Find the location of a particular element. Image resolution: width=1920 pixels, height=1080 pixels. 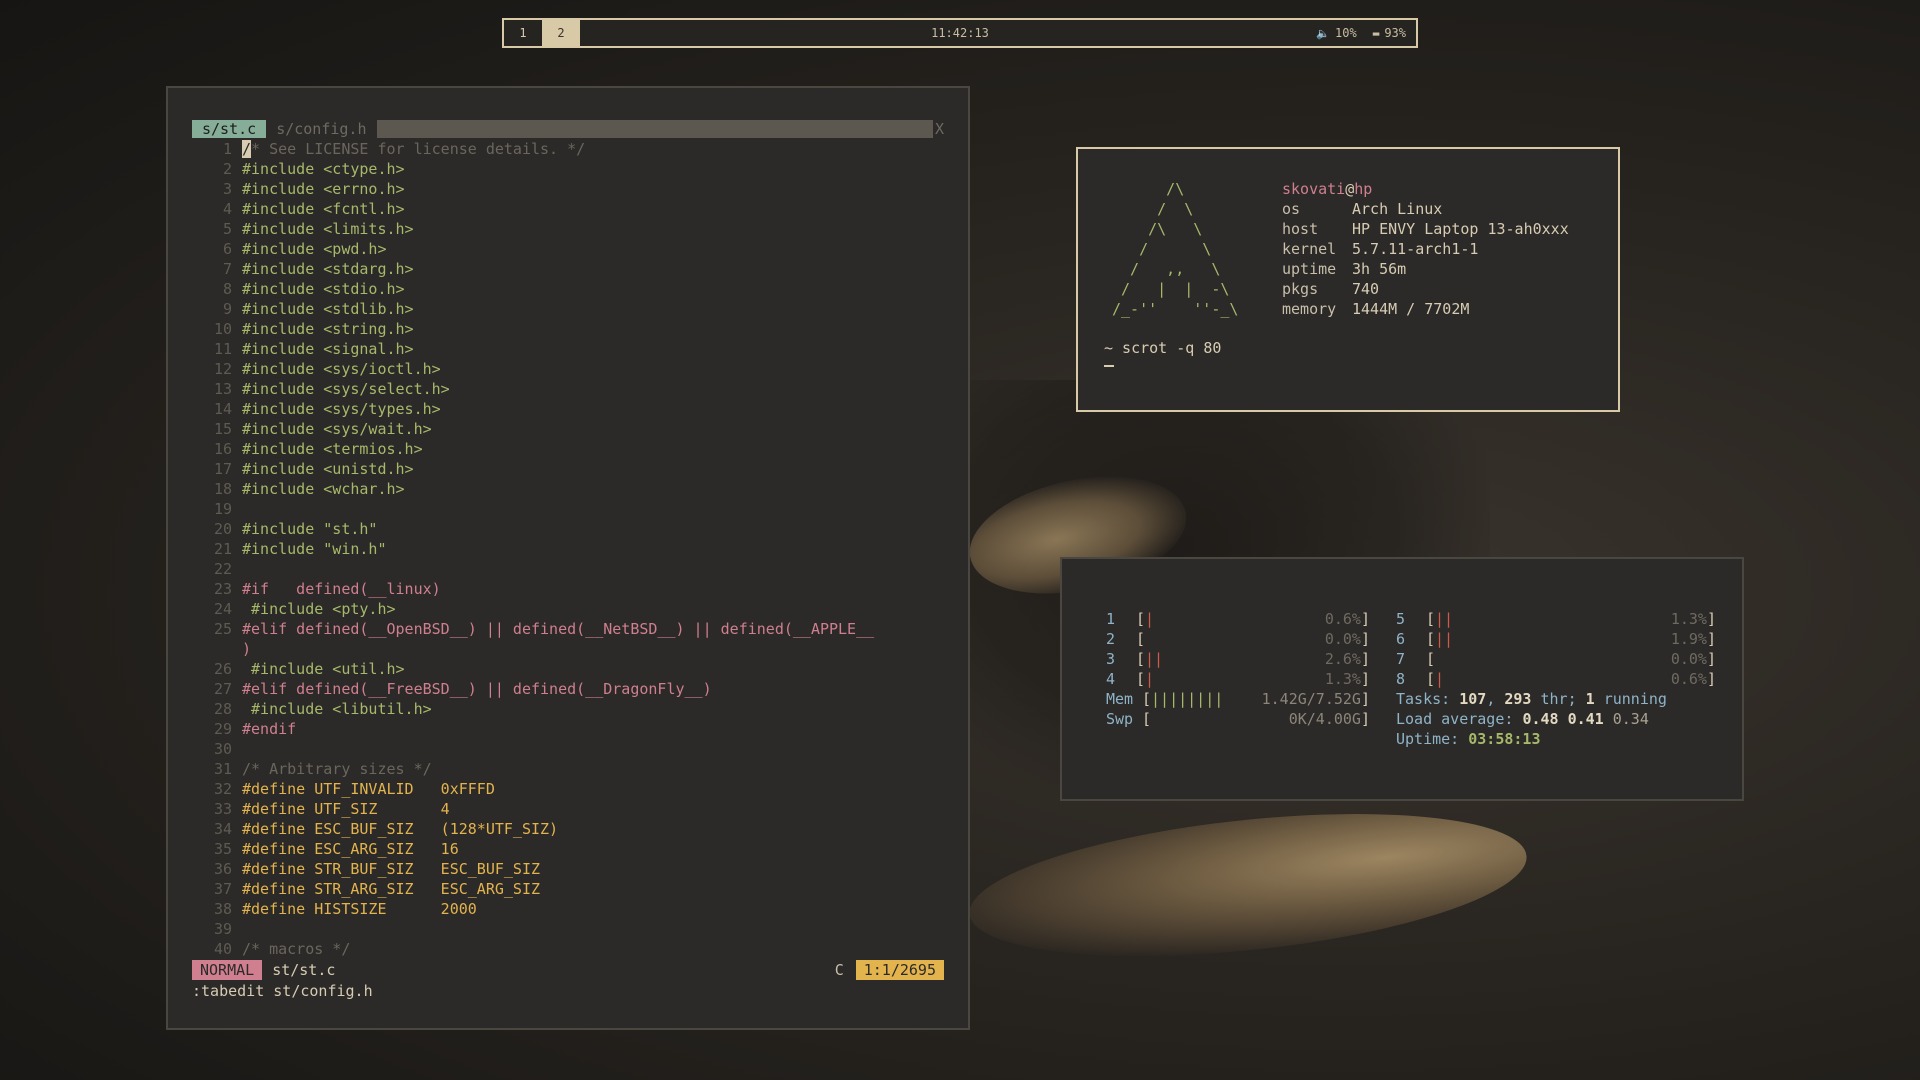

code-line: 39 is located at coordinates (572, 929).